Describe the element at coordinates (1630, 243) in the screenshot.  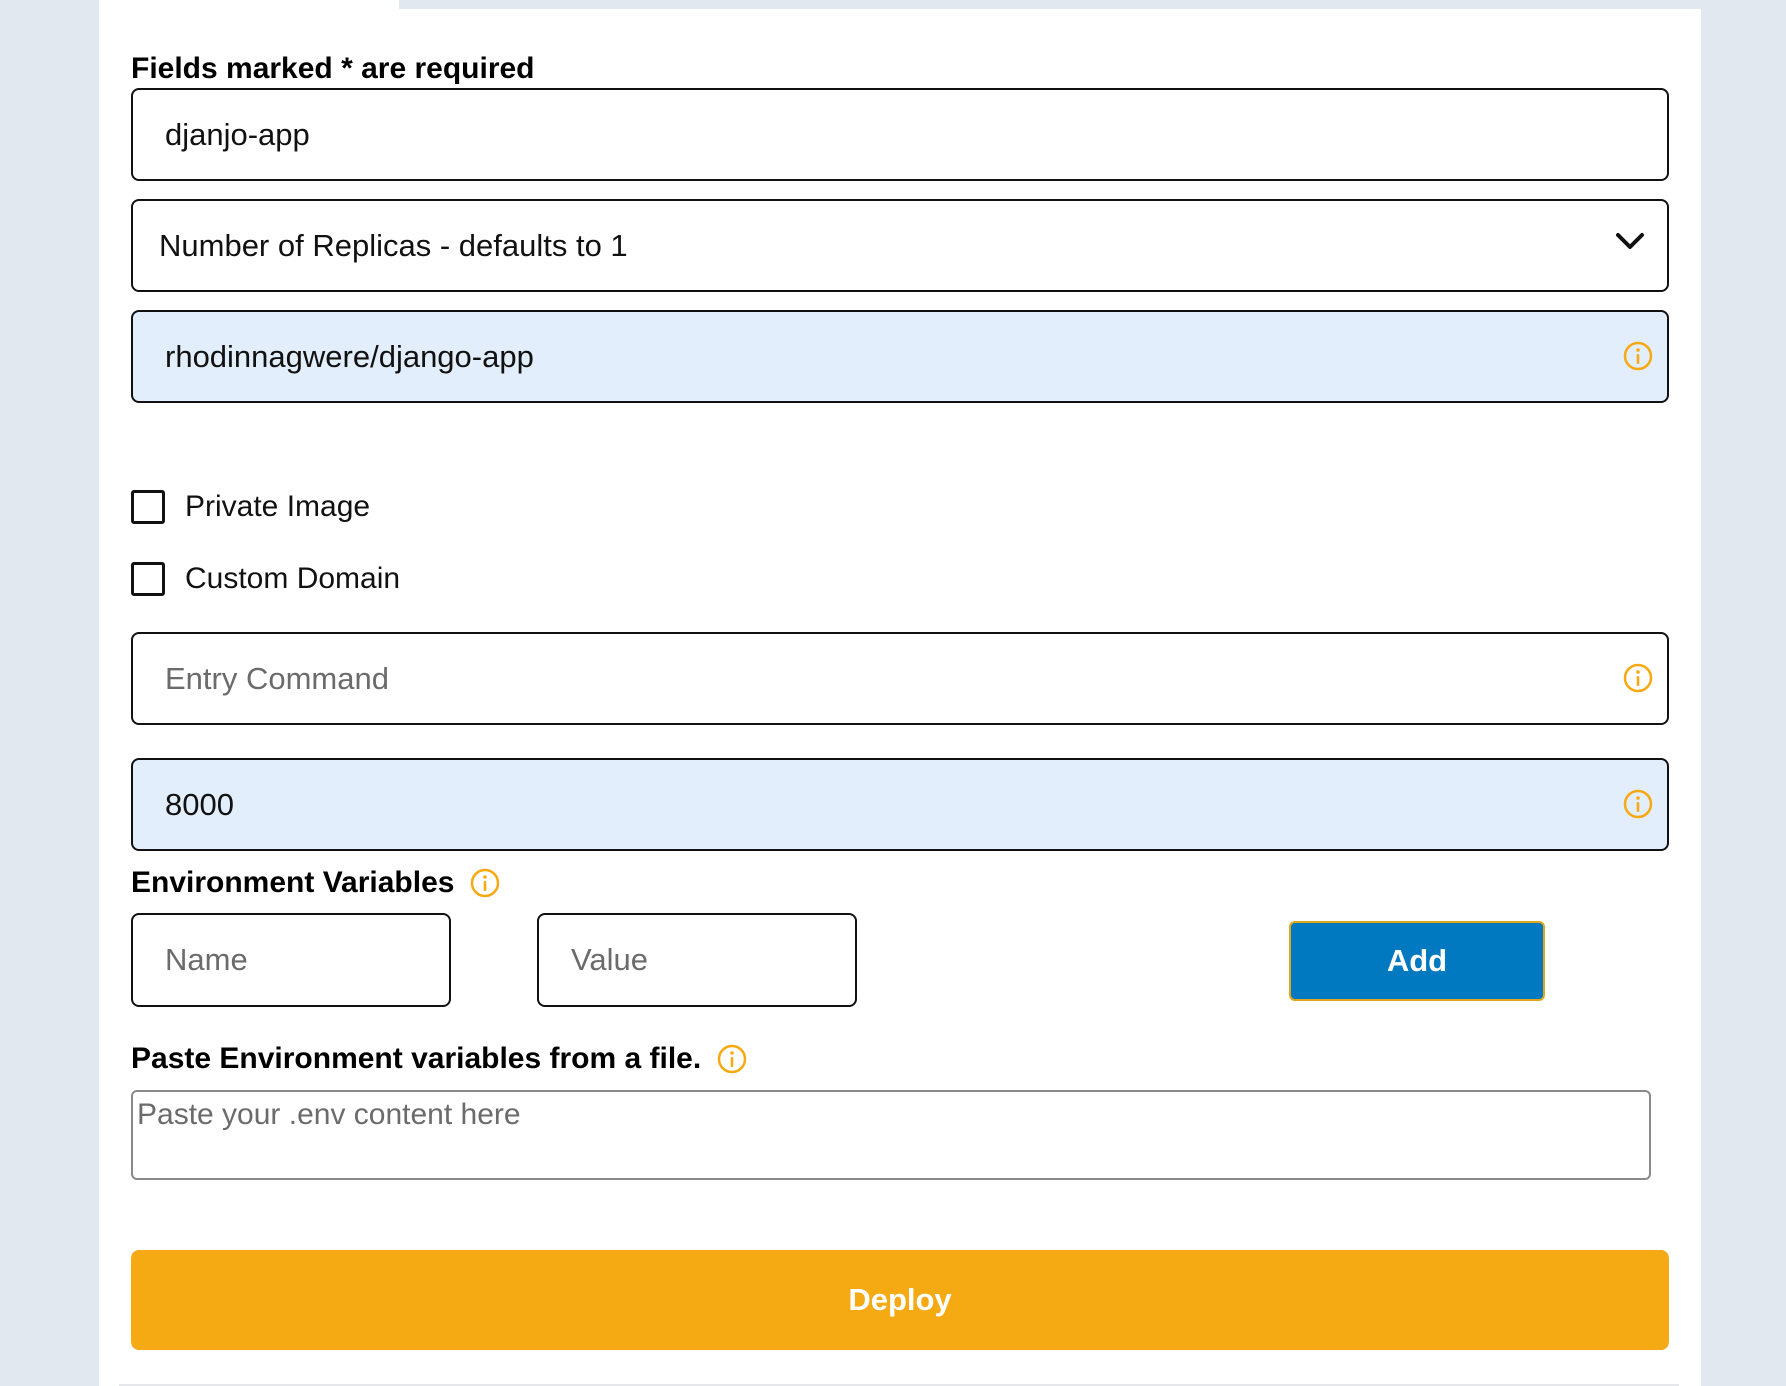
I see `chevron-down-icon` at that location.